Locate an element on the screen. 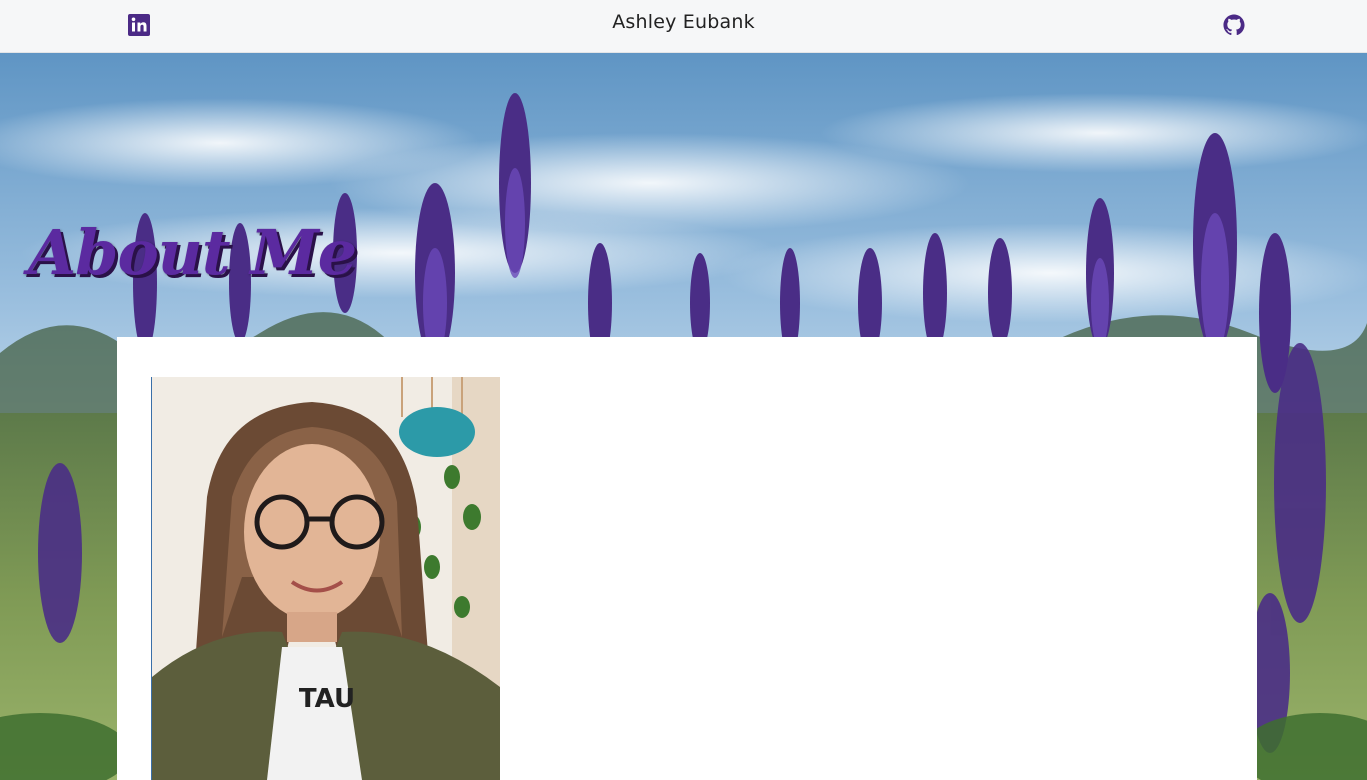 The image size is (1367, 780). github-link is located at coordinates (1234, 25).